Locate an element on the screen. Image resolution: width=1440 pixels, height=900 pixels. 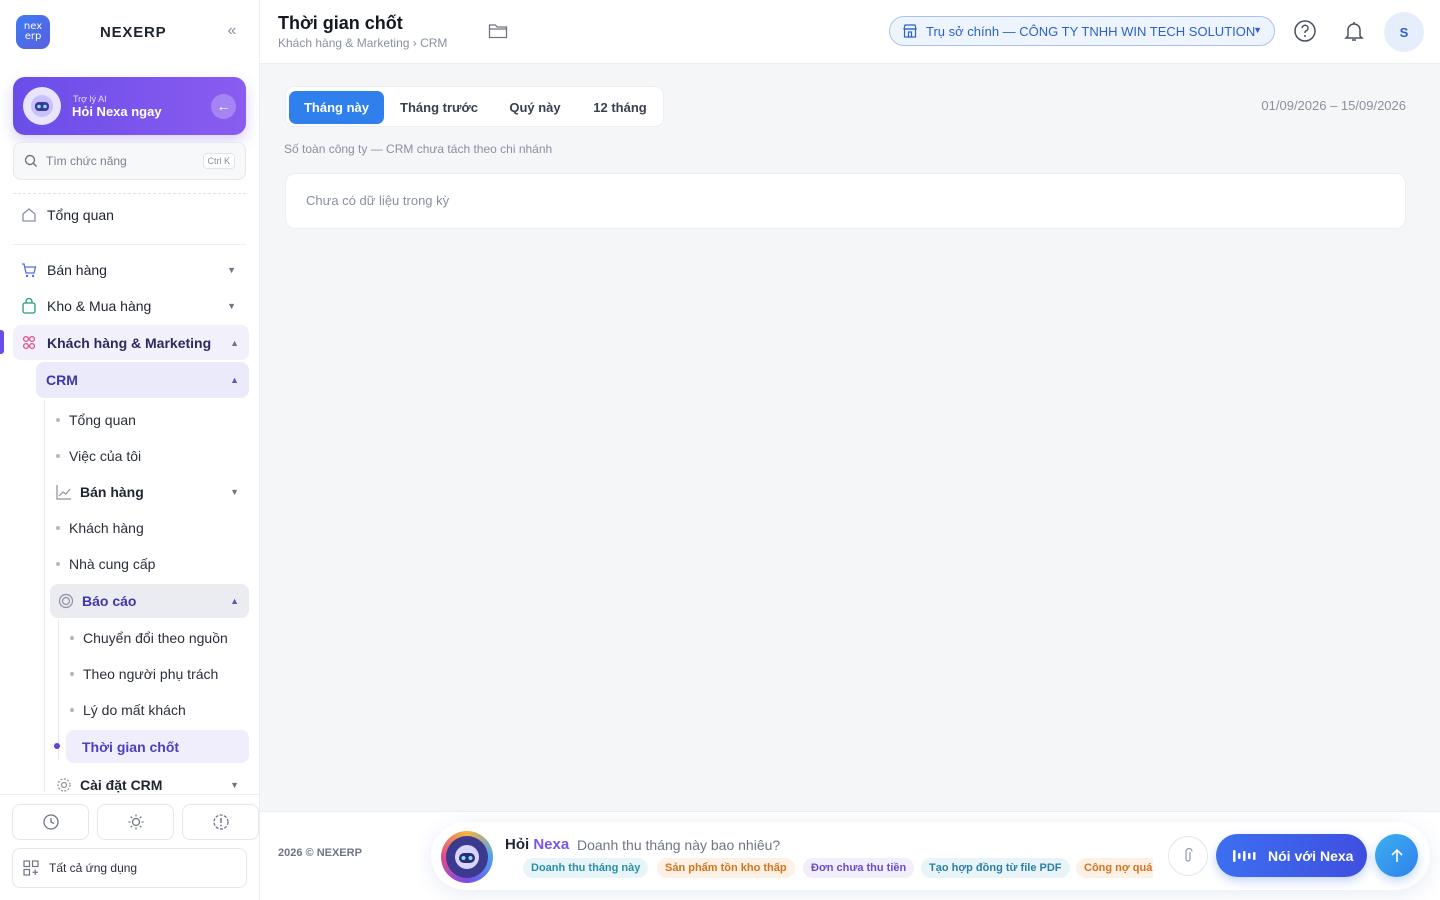
sidebar-subitem-crm-overview: Tổng quan is located at coordinates (96, 420).